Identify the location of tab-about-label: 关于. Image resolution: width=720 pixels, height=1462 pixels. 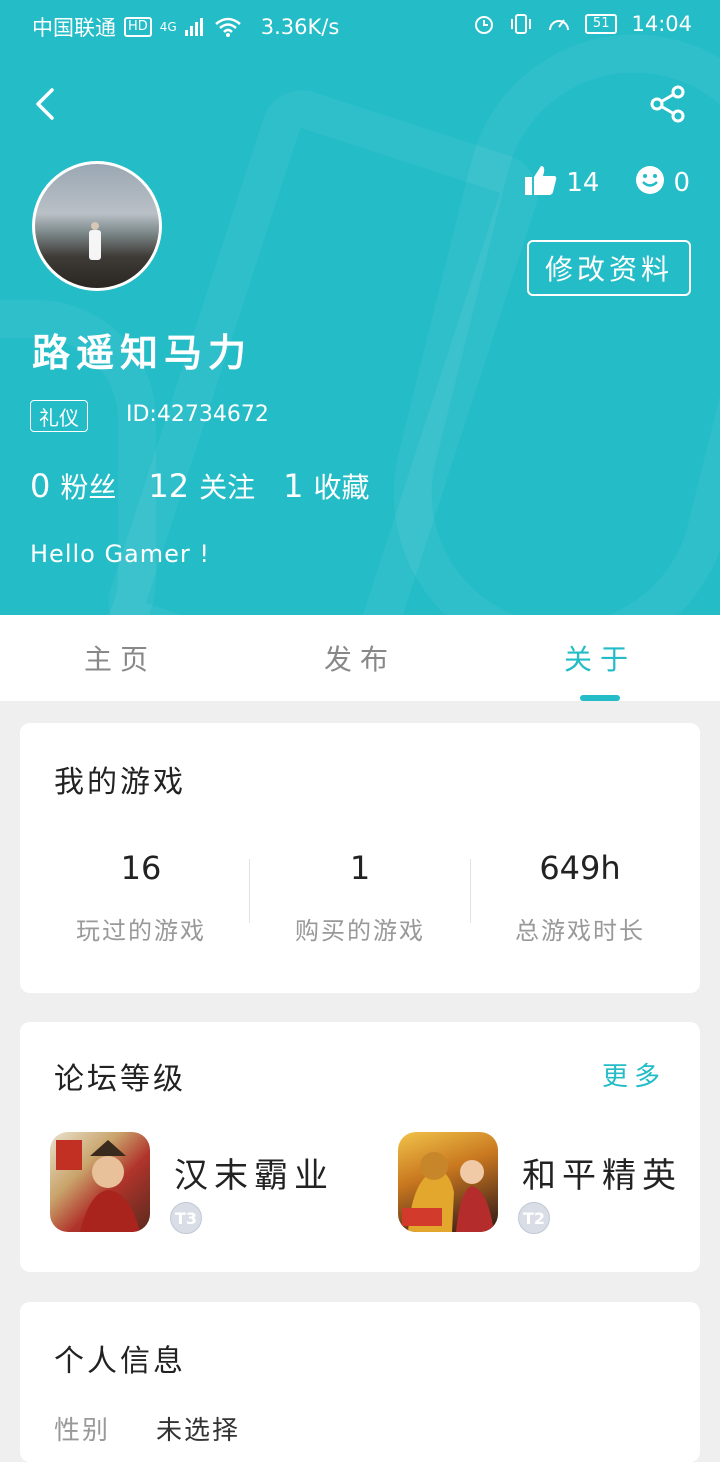
(599, 659).